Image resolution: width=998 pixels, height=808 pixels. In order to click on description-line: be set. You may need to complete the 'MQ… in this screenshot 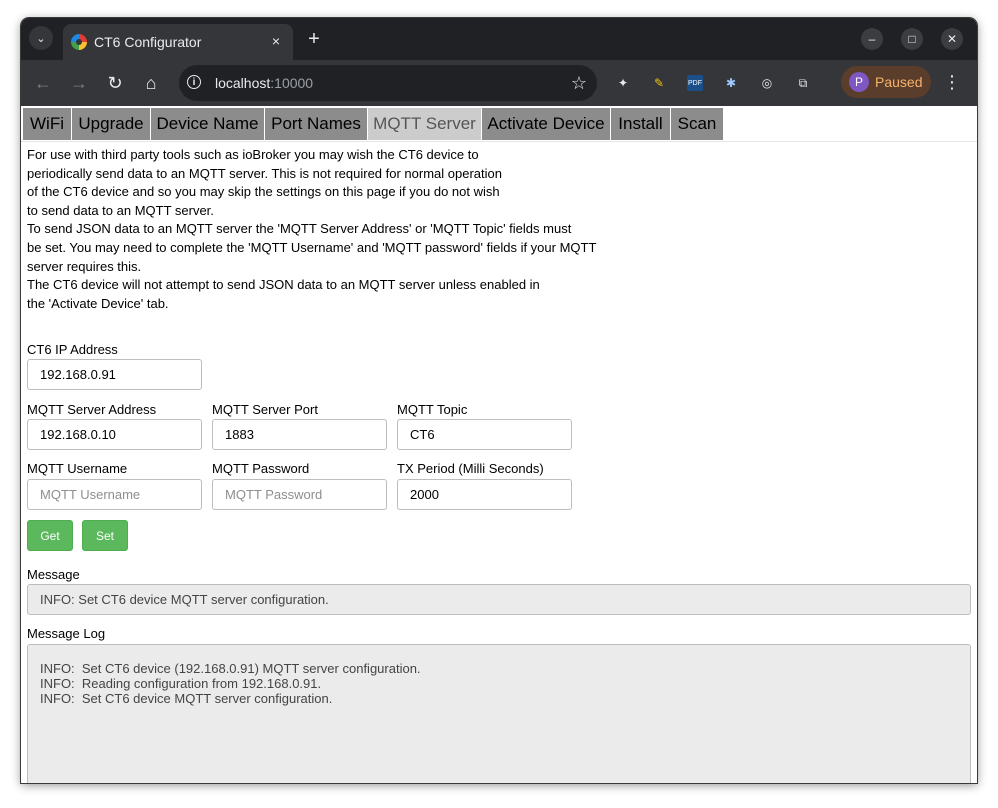, I will do `click(312, 247)`.